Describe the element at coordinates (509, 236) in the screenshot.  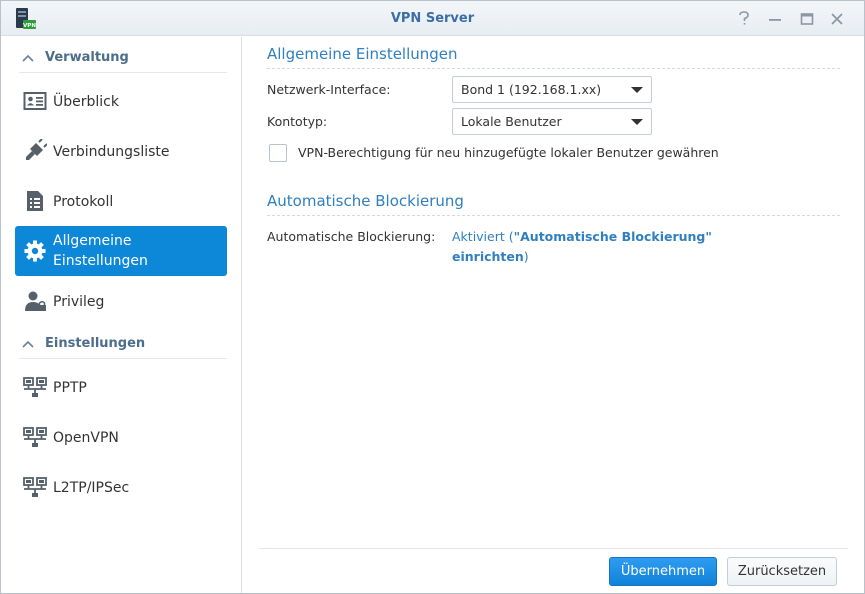
I see `open-paren: (` at that location.